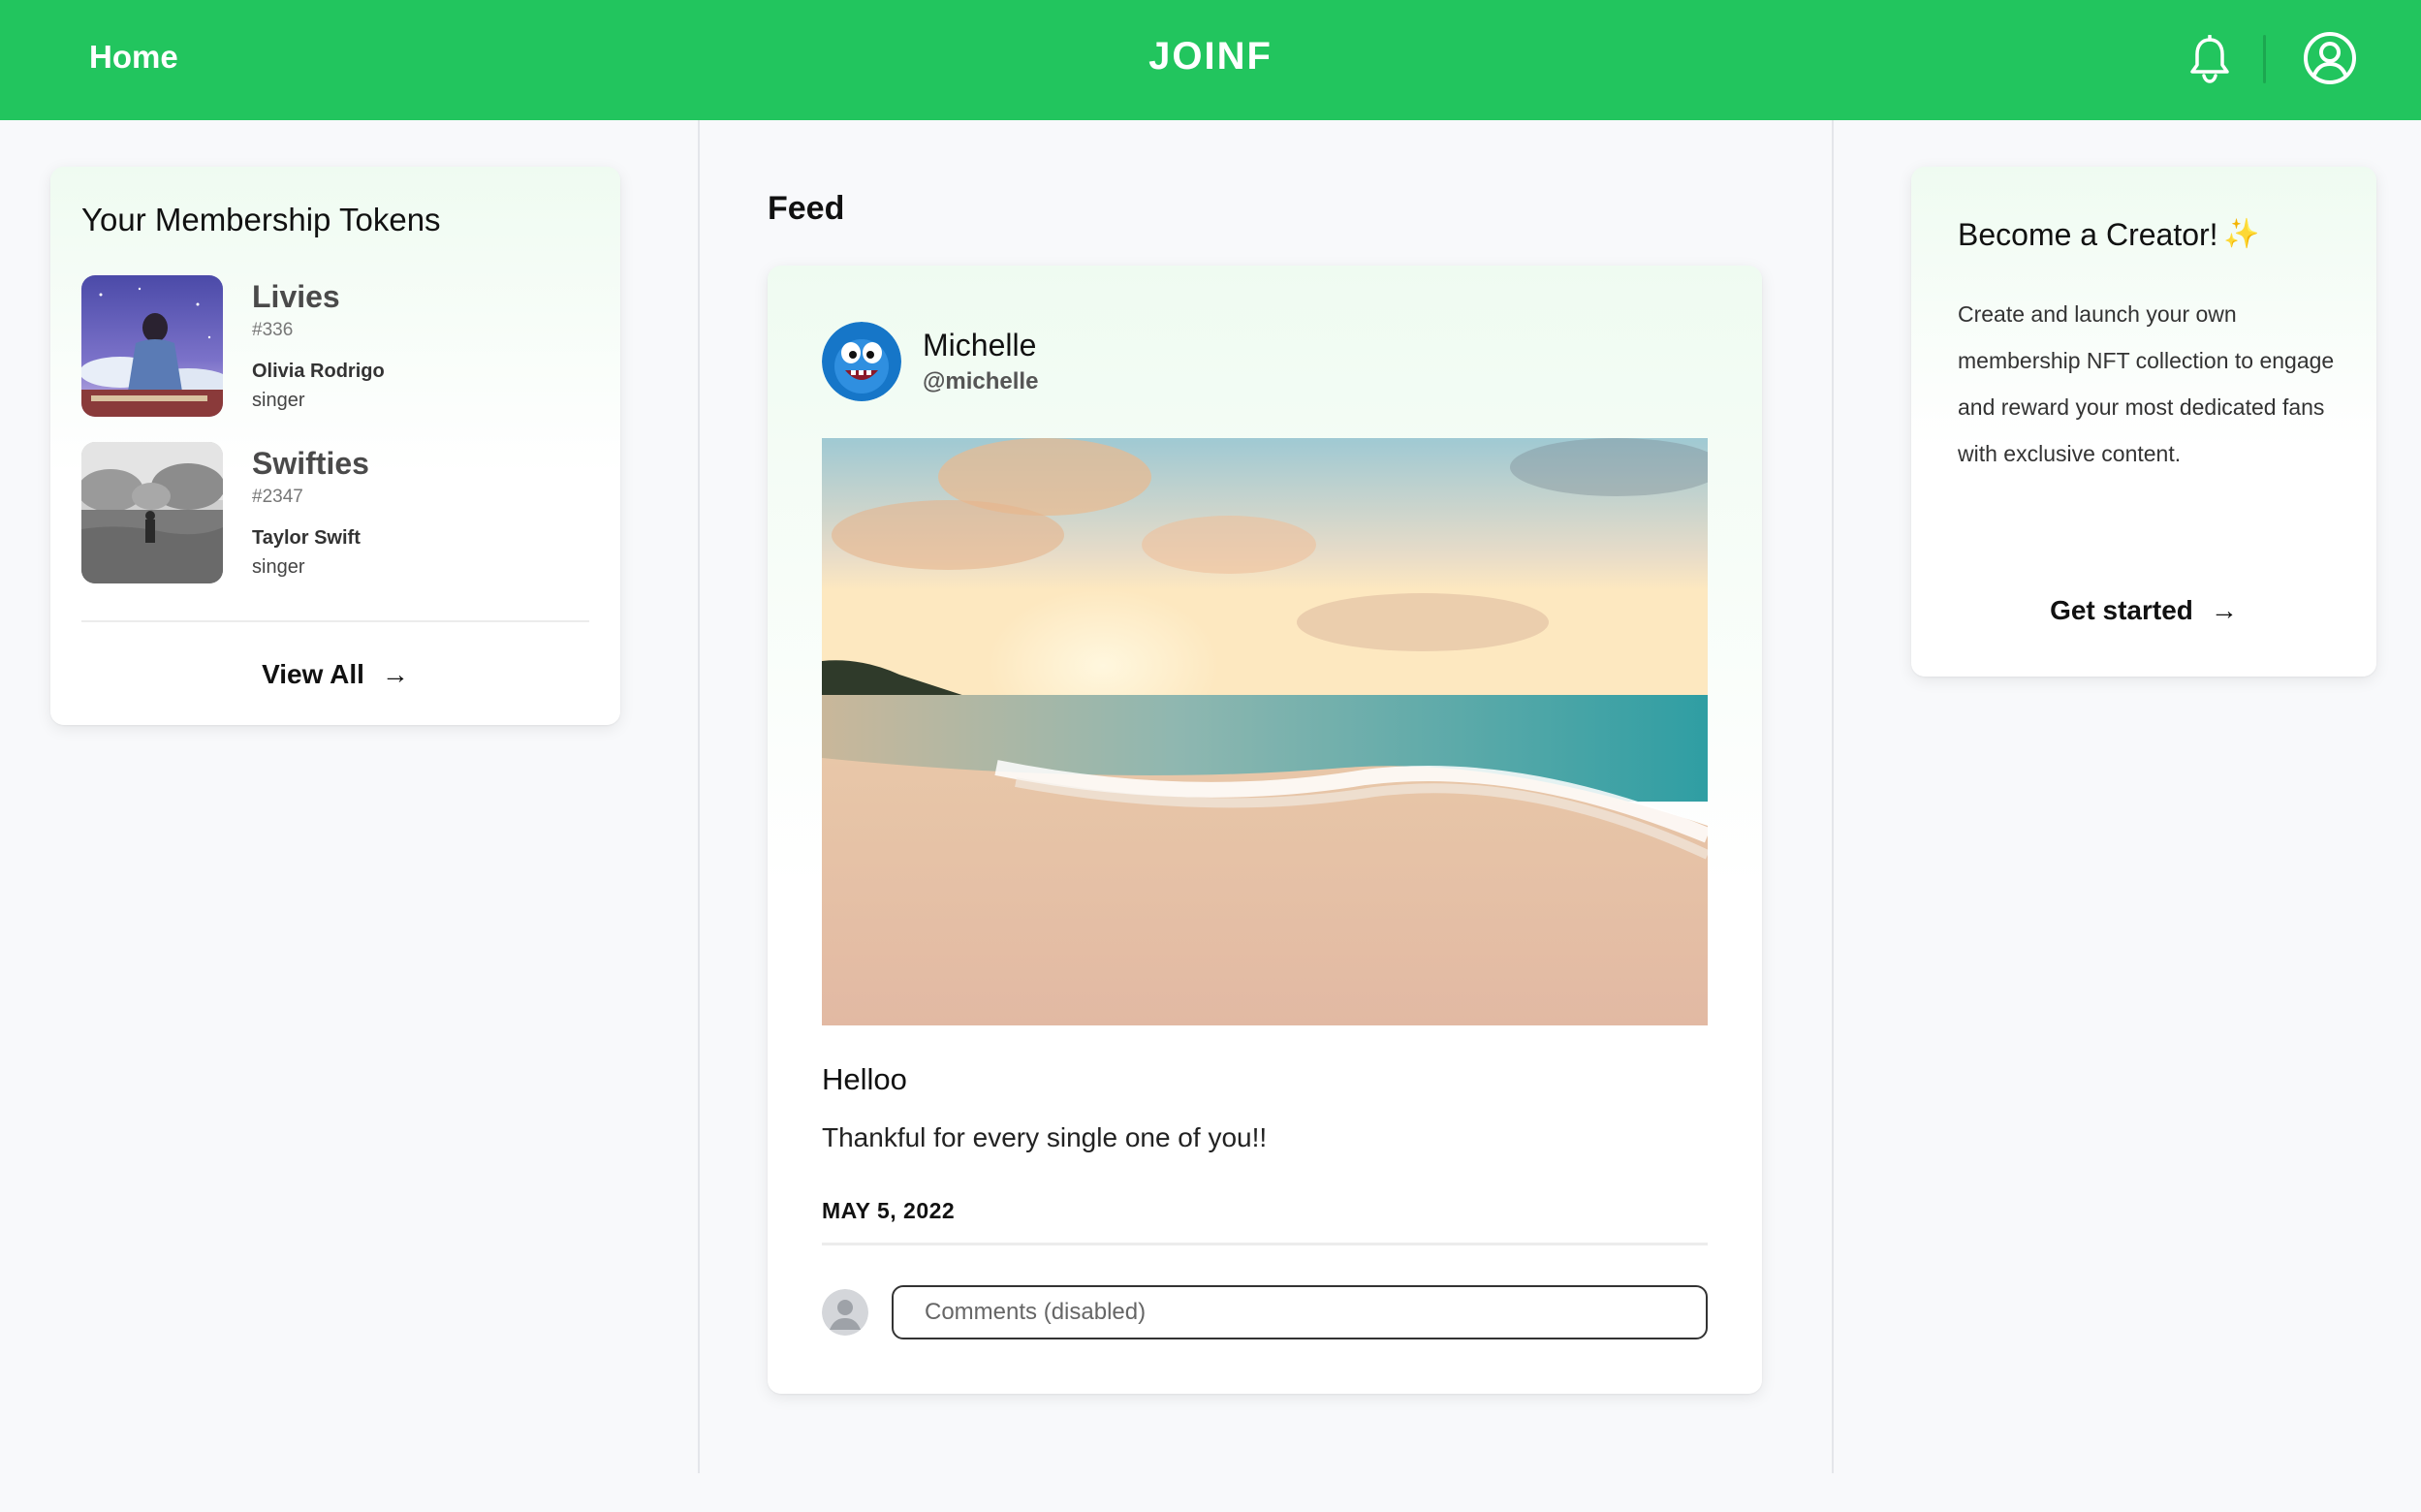  What do you see at coordinates (845, 1312) in the screenshot?
I see `commenter-avatar-icon` at bounding box center [845, 1312].